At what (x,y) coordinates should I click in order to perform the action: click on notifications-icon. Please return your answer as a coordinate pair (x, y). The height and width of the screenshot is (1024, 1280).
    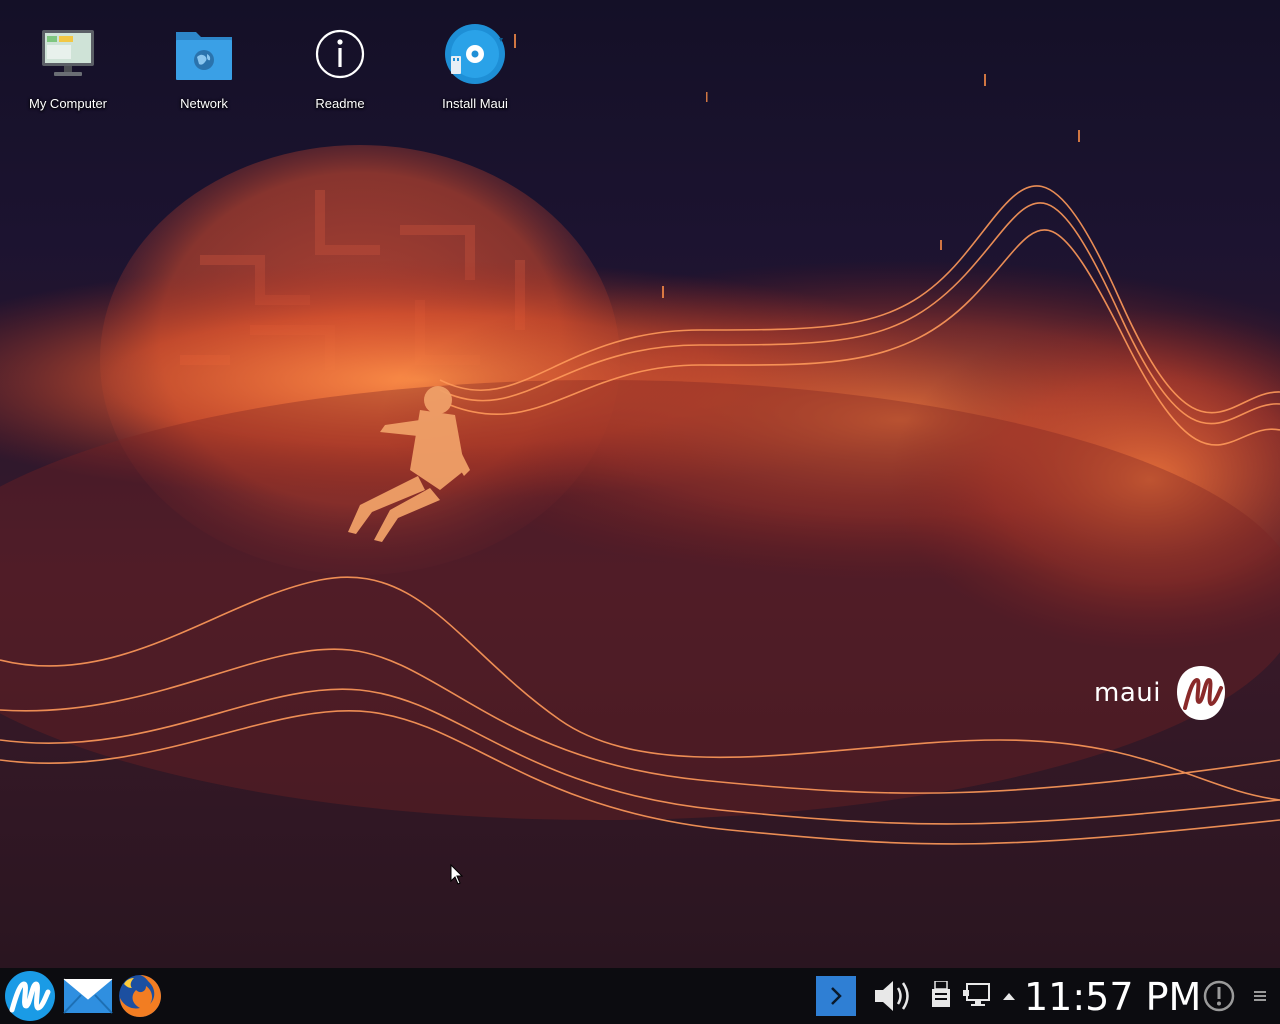
    Looking at the image, I should click on (1219, 996).